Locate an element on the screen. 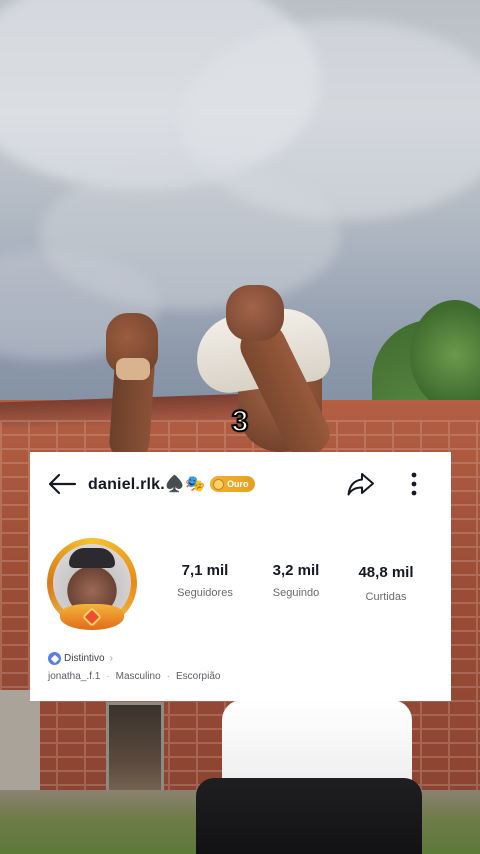 The height and width of the screenshot is (854, 480). right-fist is located at coordinates (255, 313).